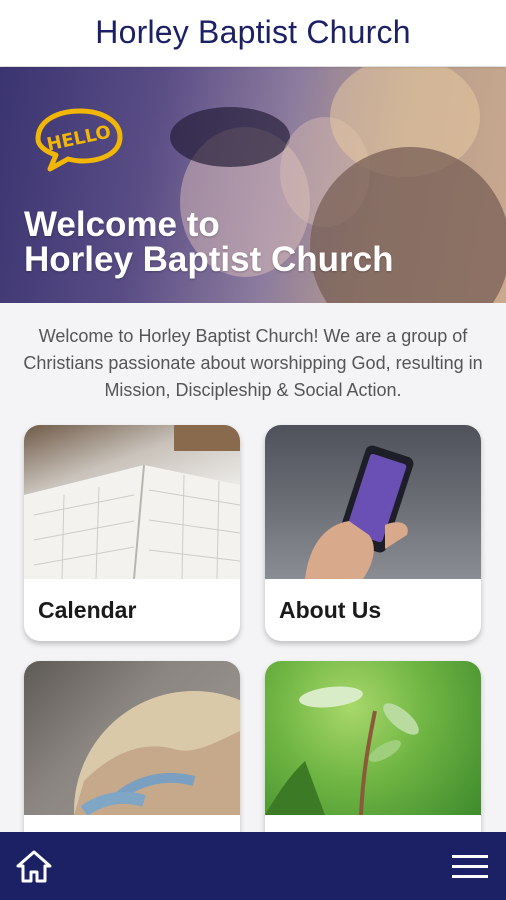 The width and height of the screenshot is (506, 900). I want to click on about-us-image, so click(373, 502).